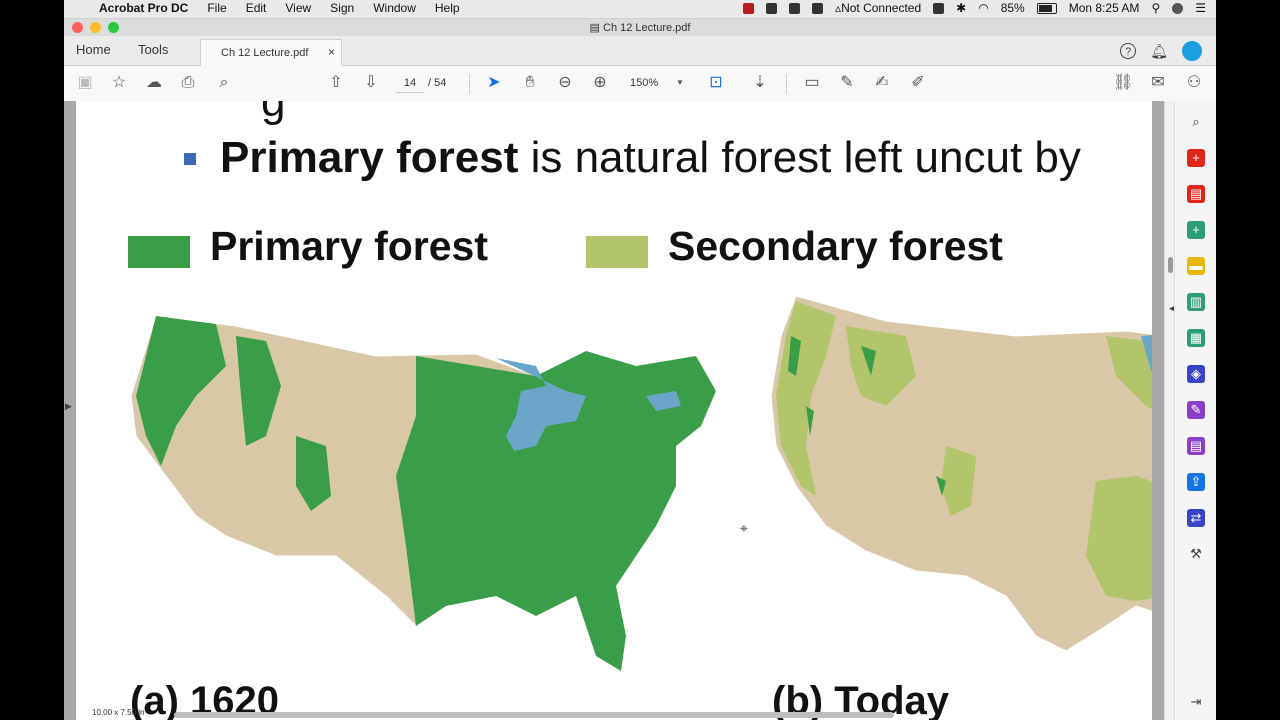 The width and height of the screenshot is (1280, 720). Describe the element at coordinates (1196, 122) in the screenshot. I see `zoom-search-icon: ⌕` at that location.